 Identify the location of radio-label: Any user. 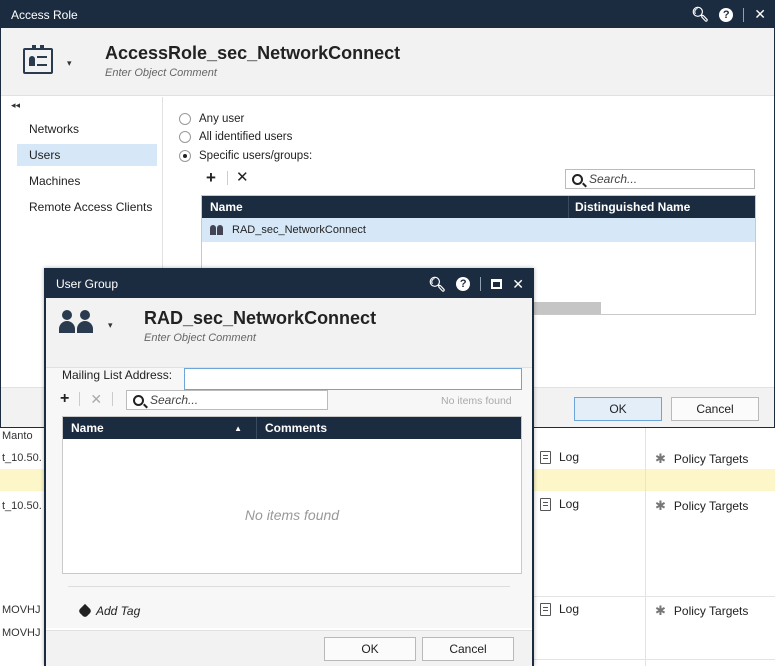
(222, 119).